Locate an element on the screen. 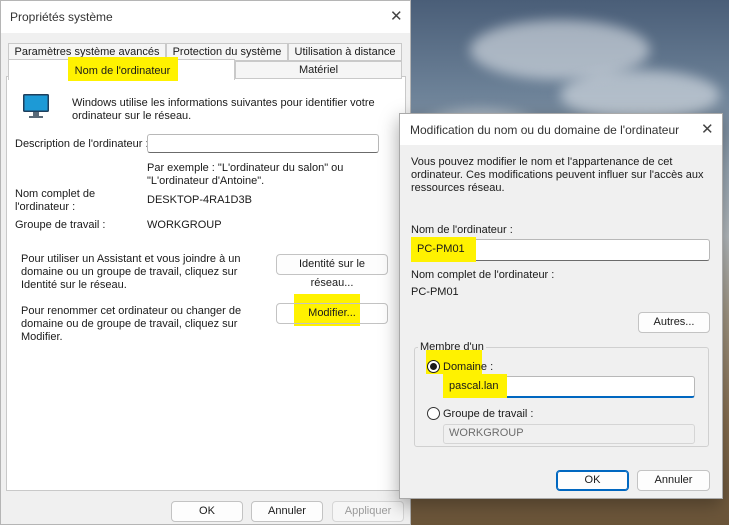  description-label: Description de l'ordinateur : is located at coordinates (82, 144).